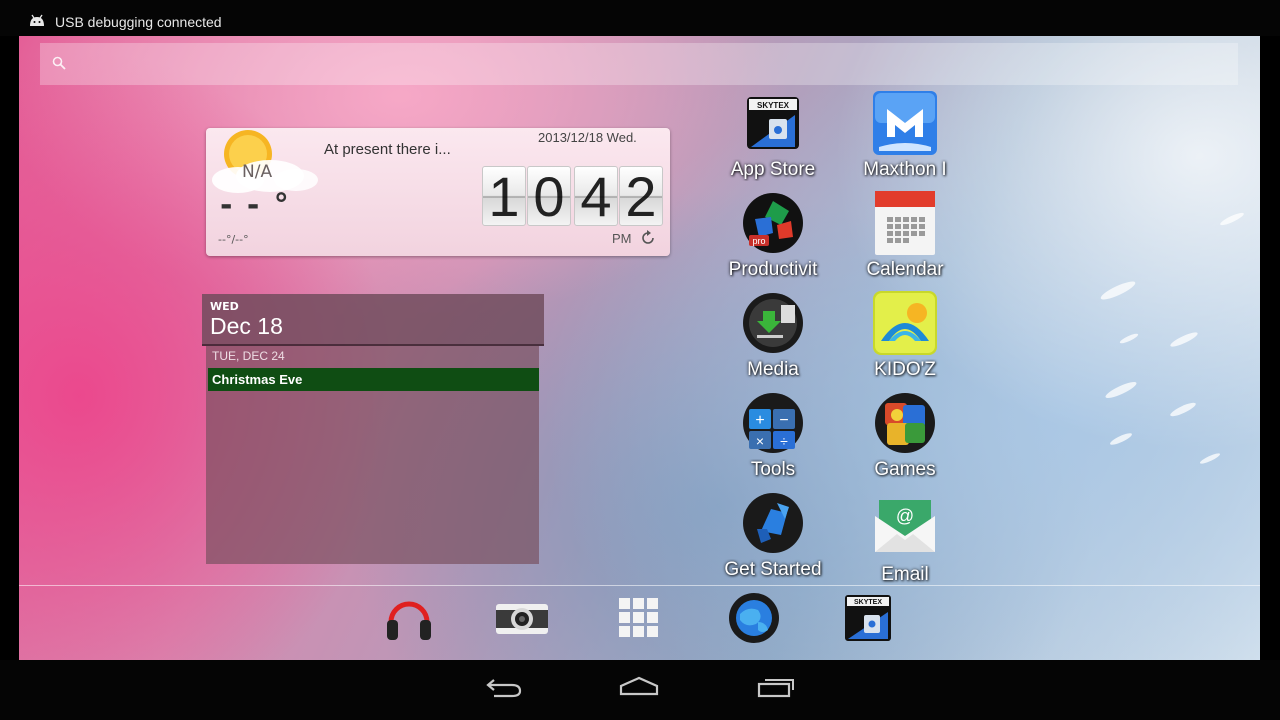 The height and width of the screenshot is (720, 1280). Describe the element at coordinates (37, 20) in the screenshot. I see `android-debug-icon` at that location.